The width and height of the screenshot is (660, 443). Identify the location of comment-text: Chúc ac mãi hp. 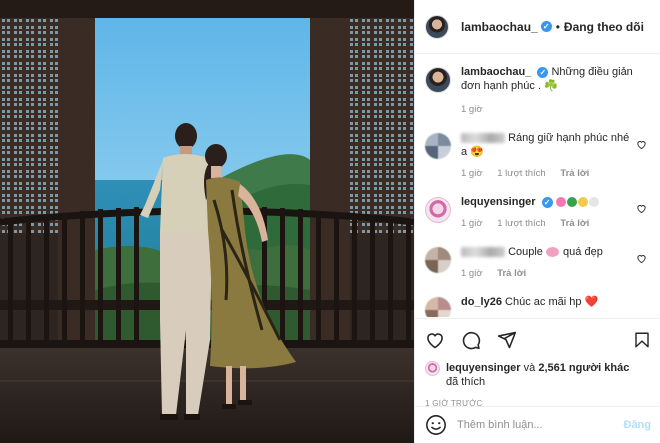
(543, 302).